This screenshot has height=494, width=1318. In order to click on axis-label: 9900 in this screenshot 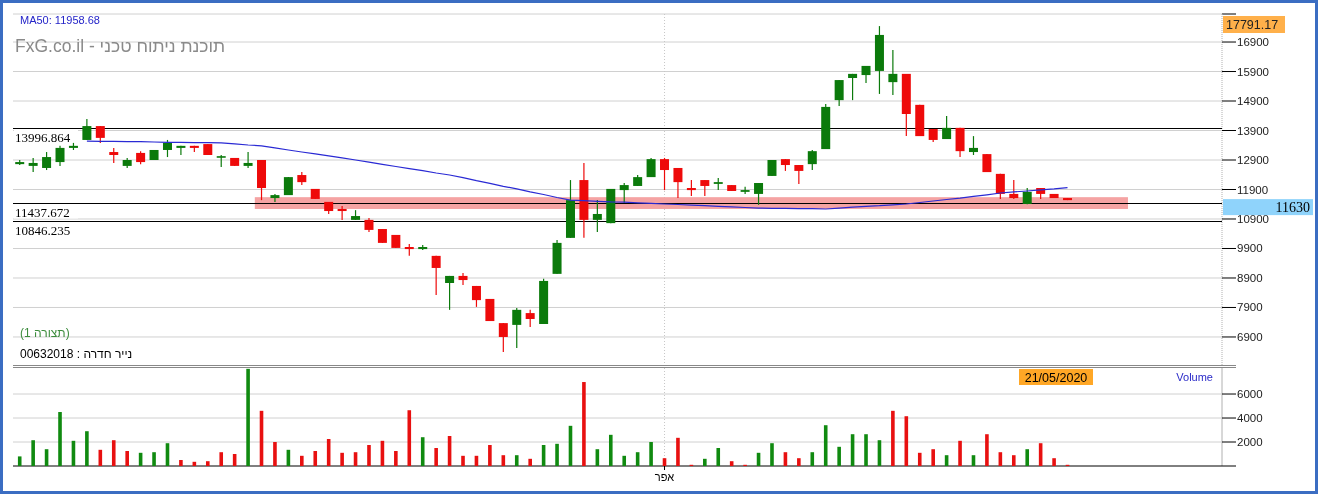, I will do `click(1250, 248)`.